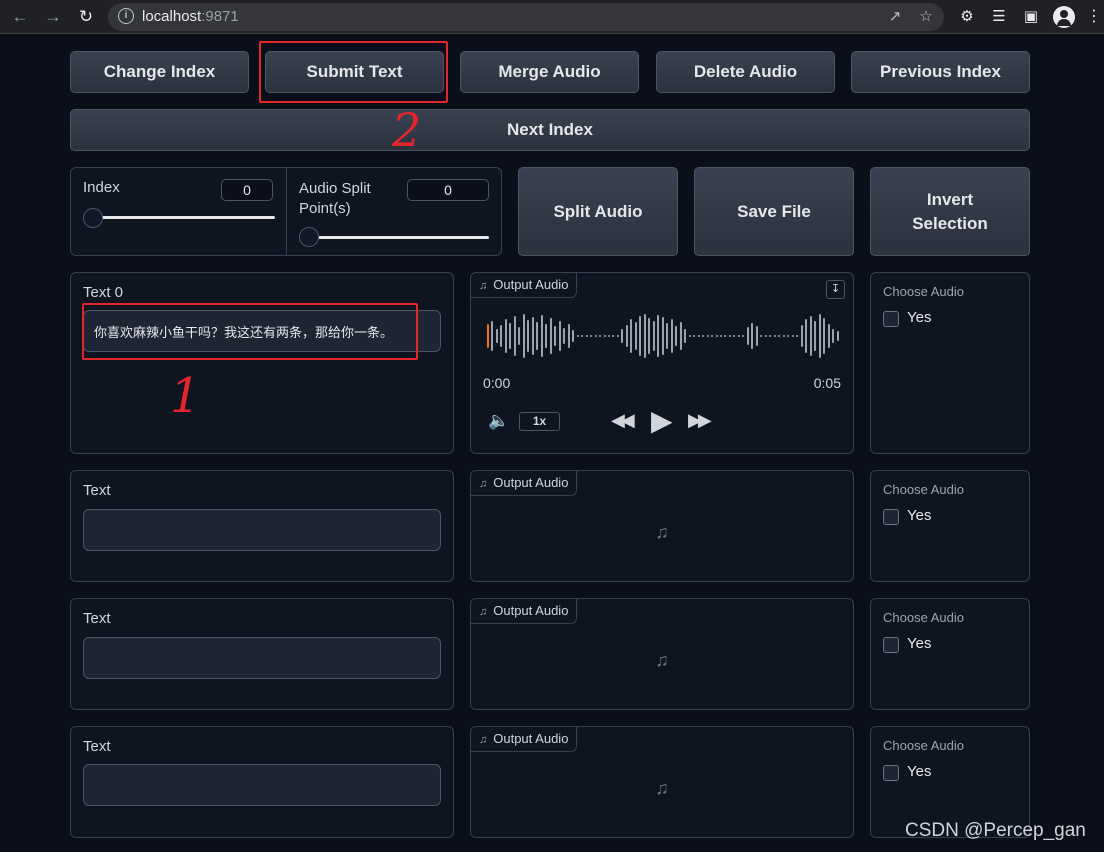 The width and height of the screenshot is (1104, 852). I want to click on choose-audio-label: Choose Audio, so click(923, 489).